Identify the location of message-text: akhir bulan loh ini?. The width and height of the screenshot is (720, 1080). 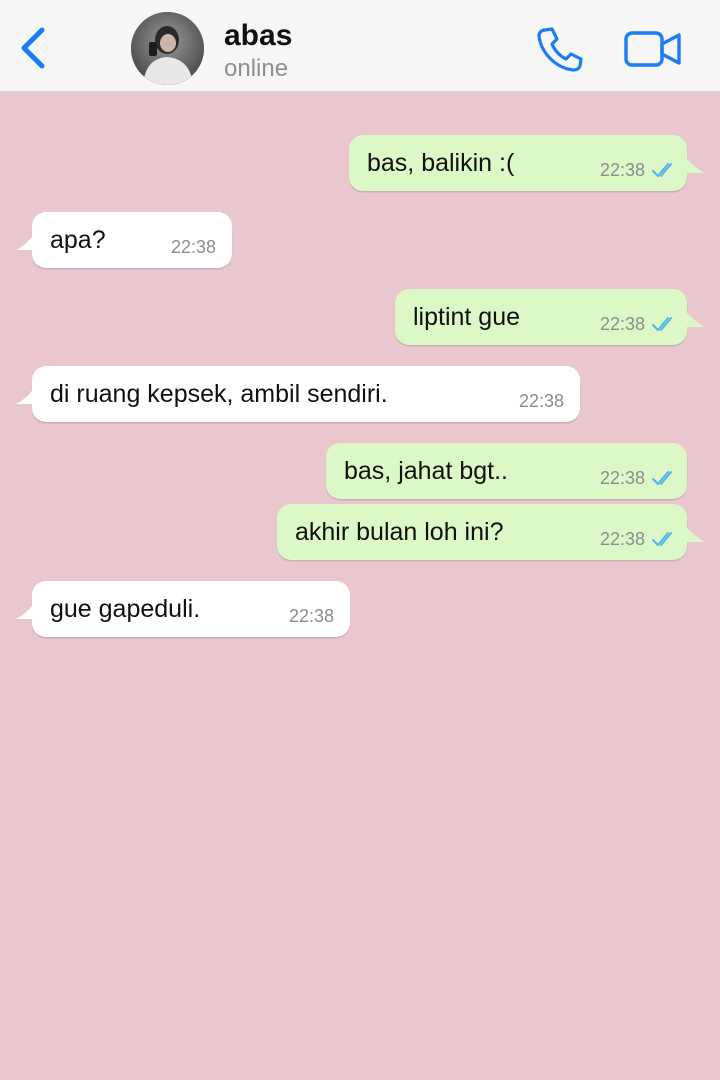
(399, 532).